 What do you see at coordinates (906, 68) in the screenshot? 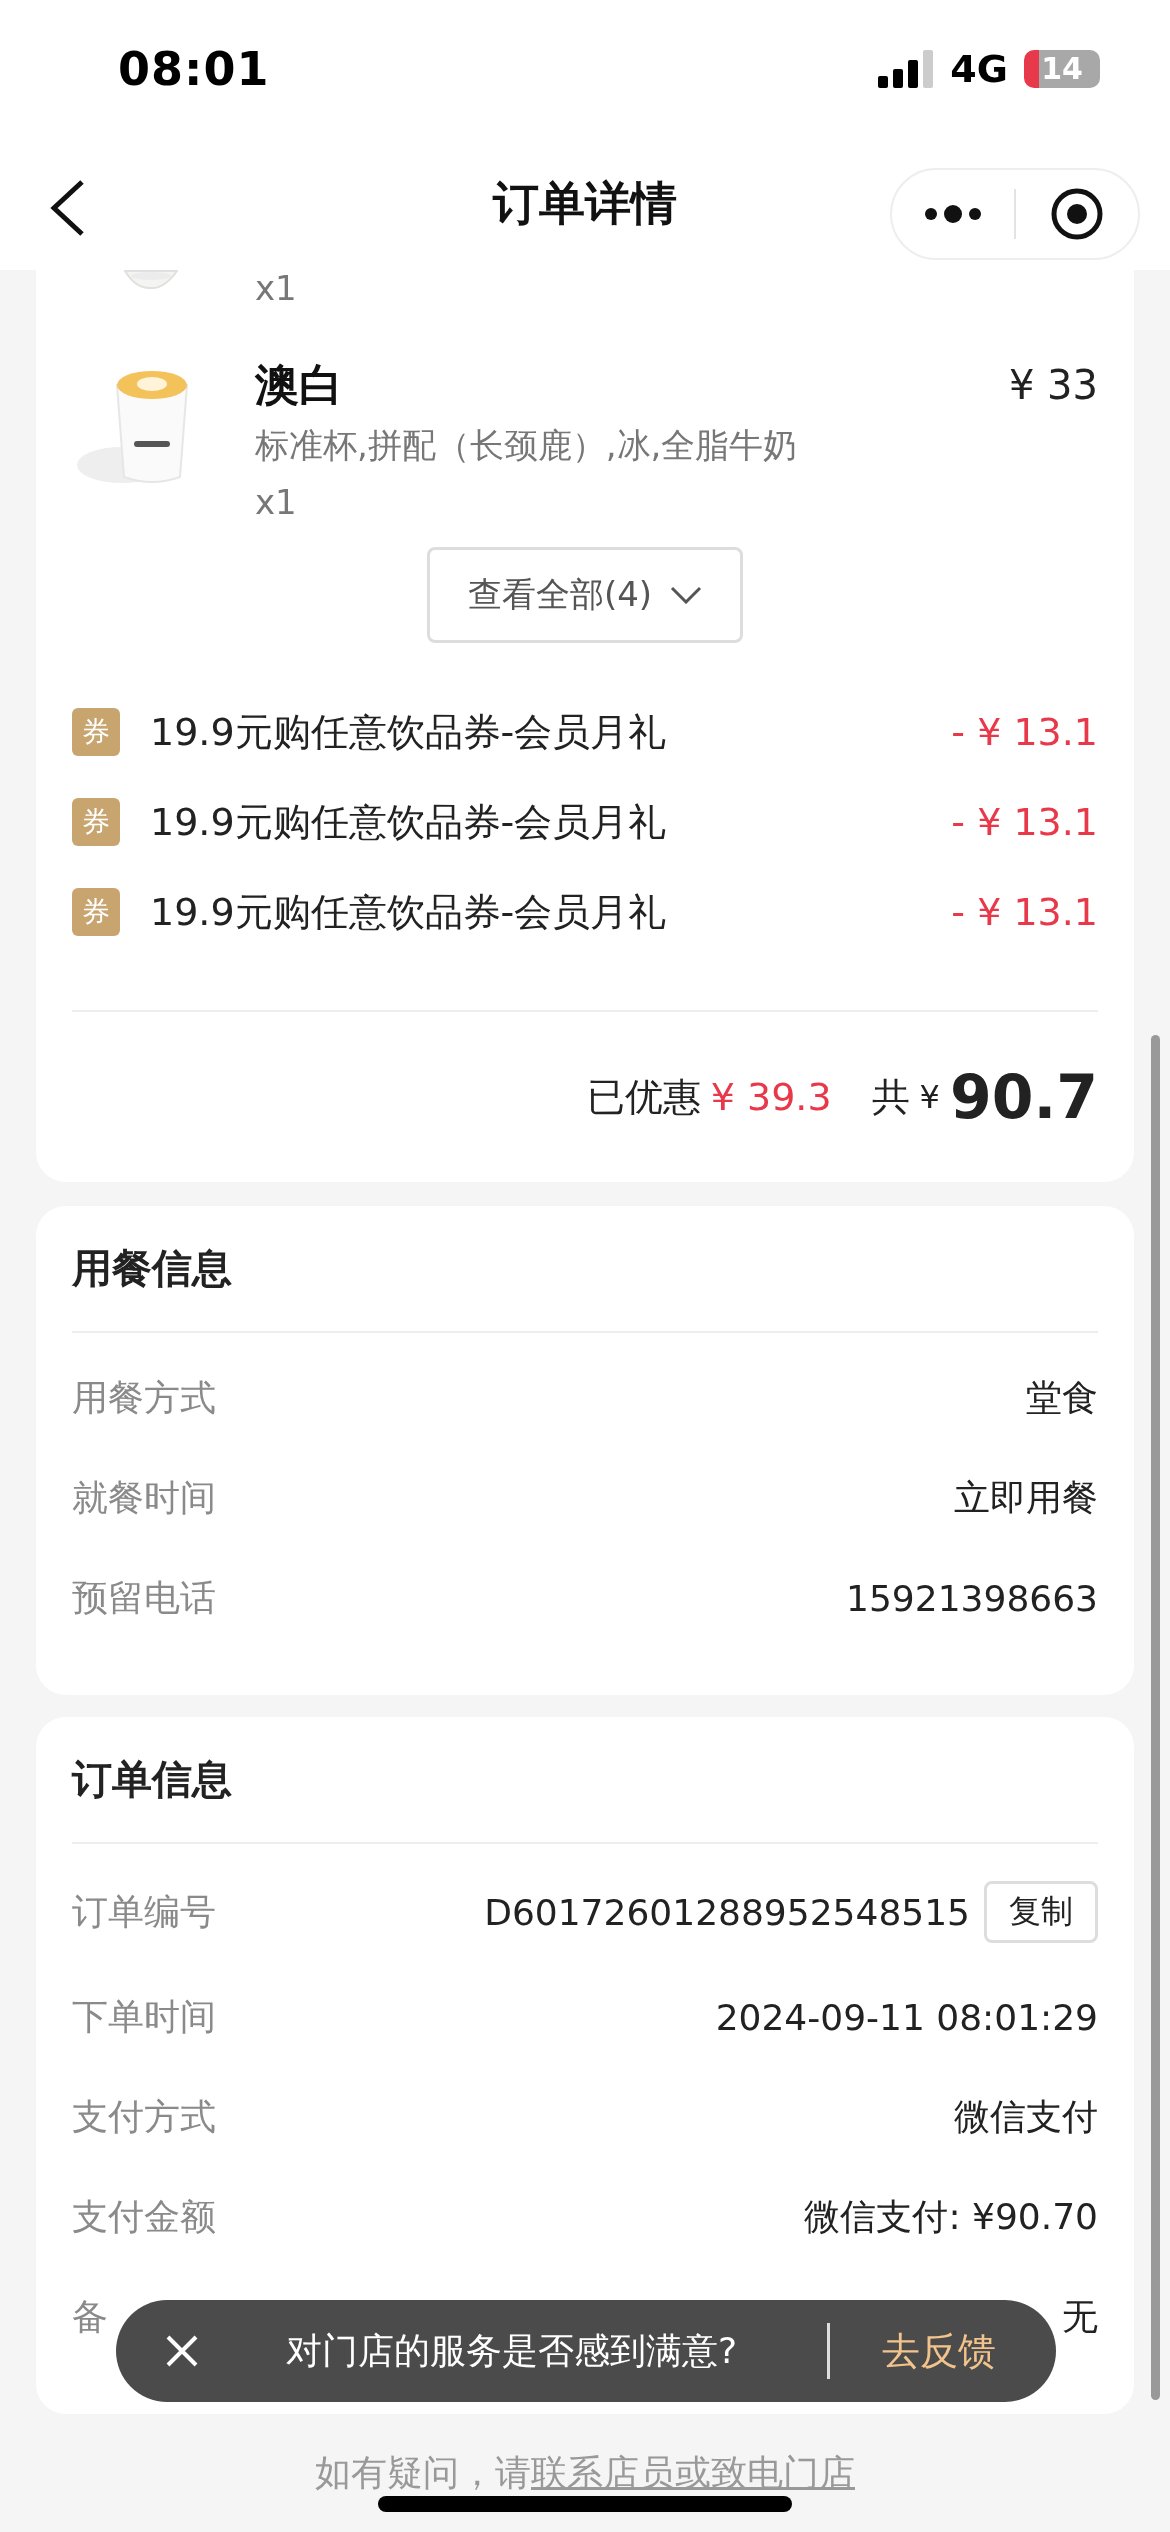
I see `signal-icon` at bounding box center [906, 68].